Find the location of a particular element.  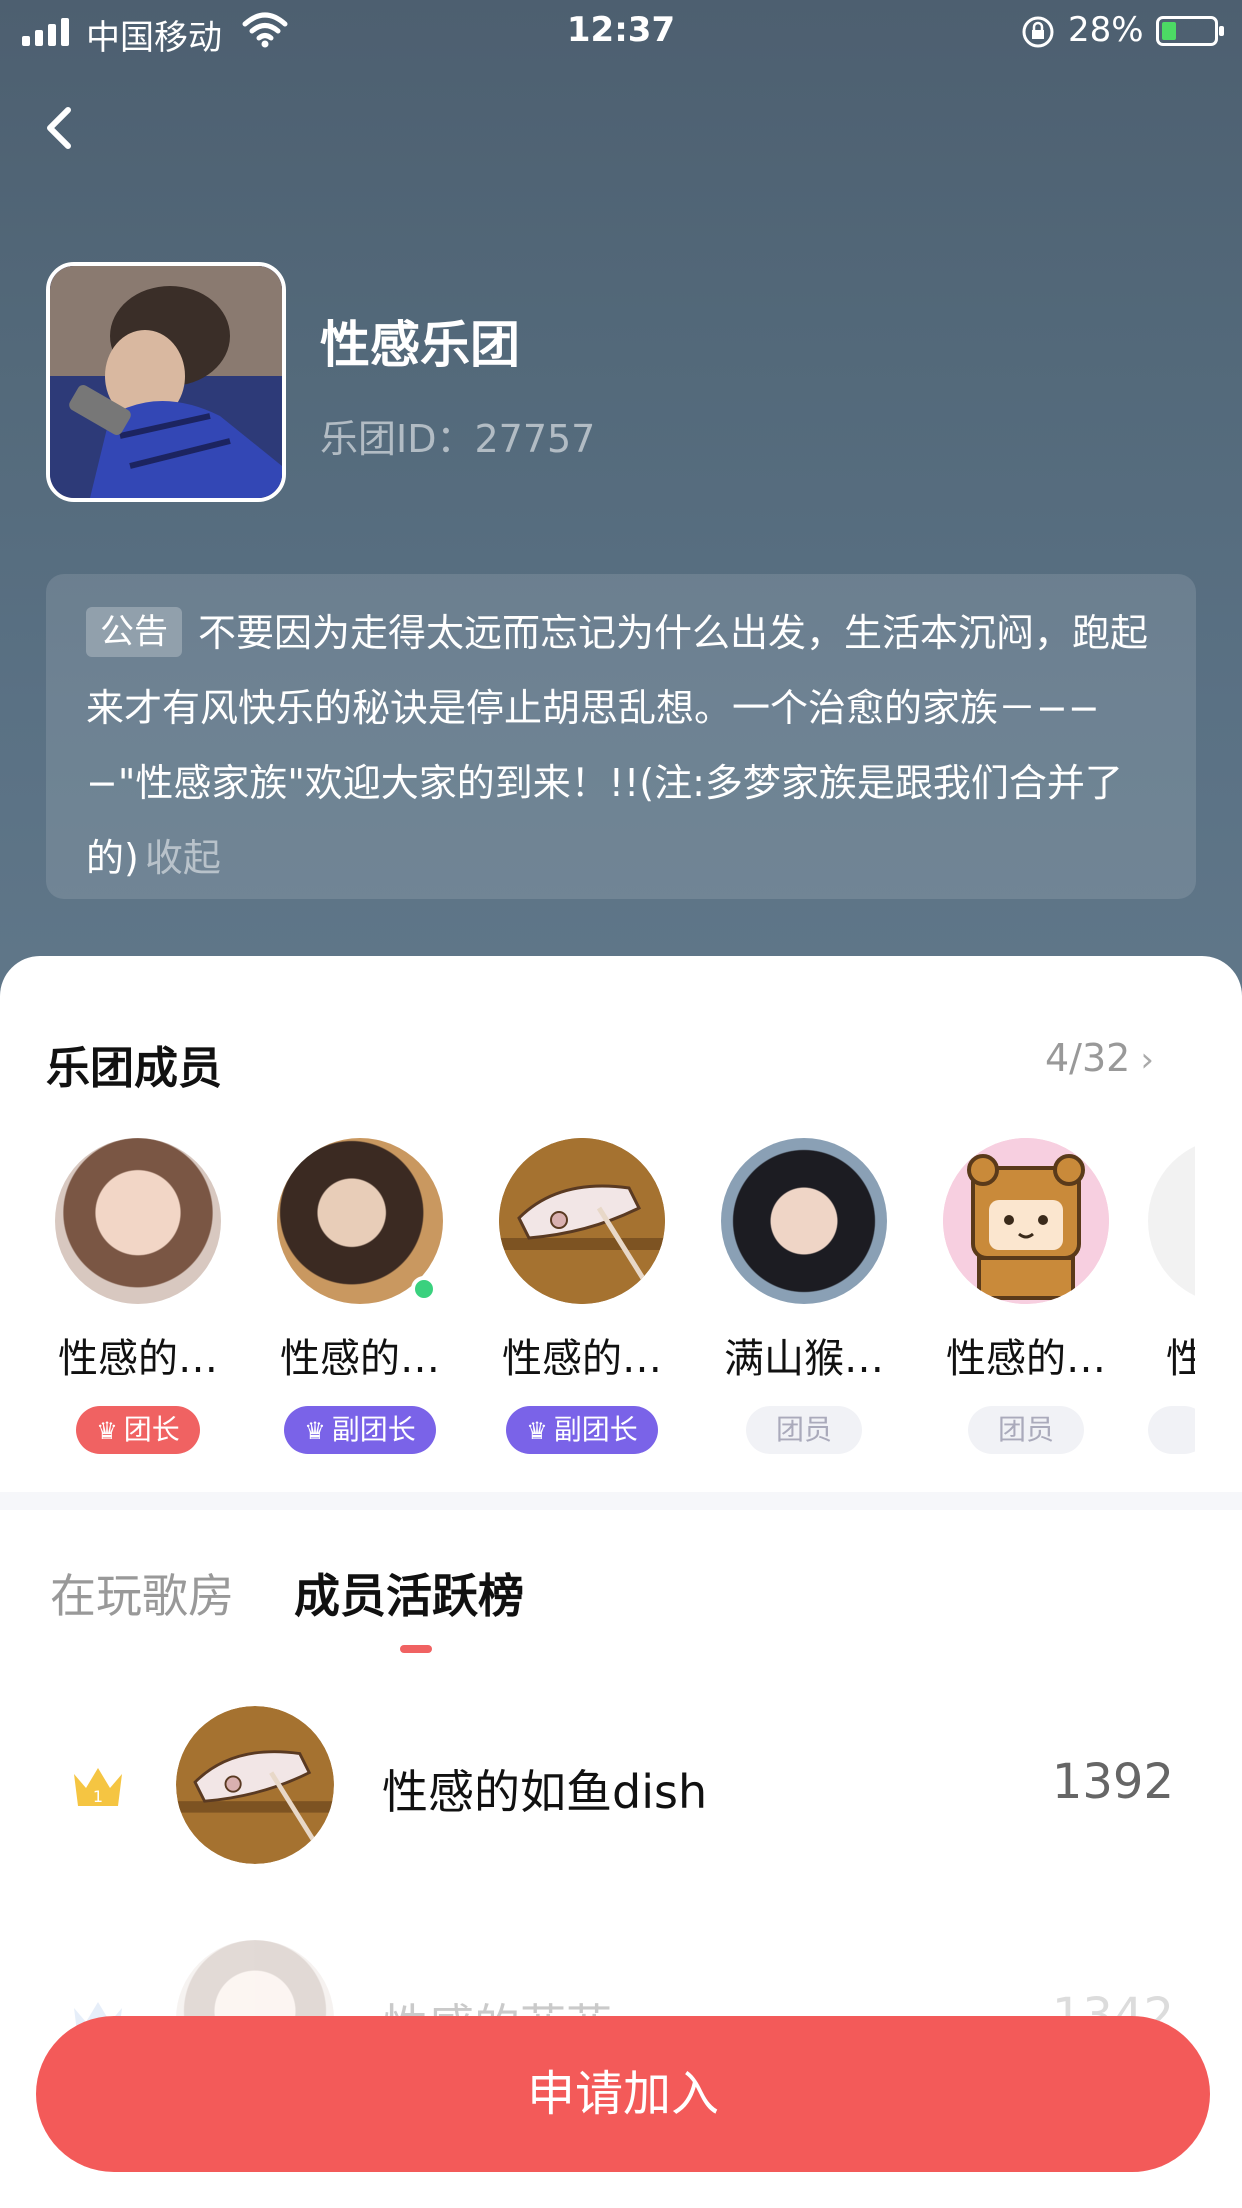

svg-text: 1 is located at coordinates (98, 1796).